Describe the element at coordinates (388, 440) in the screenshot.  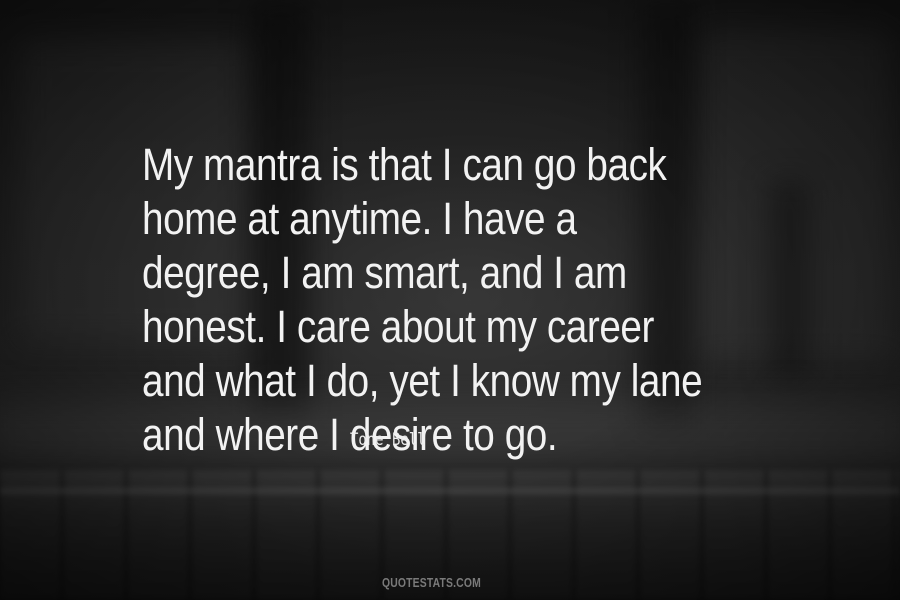
I see `quote-author: Tone Bell` at that location.